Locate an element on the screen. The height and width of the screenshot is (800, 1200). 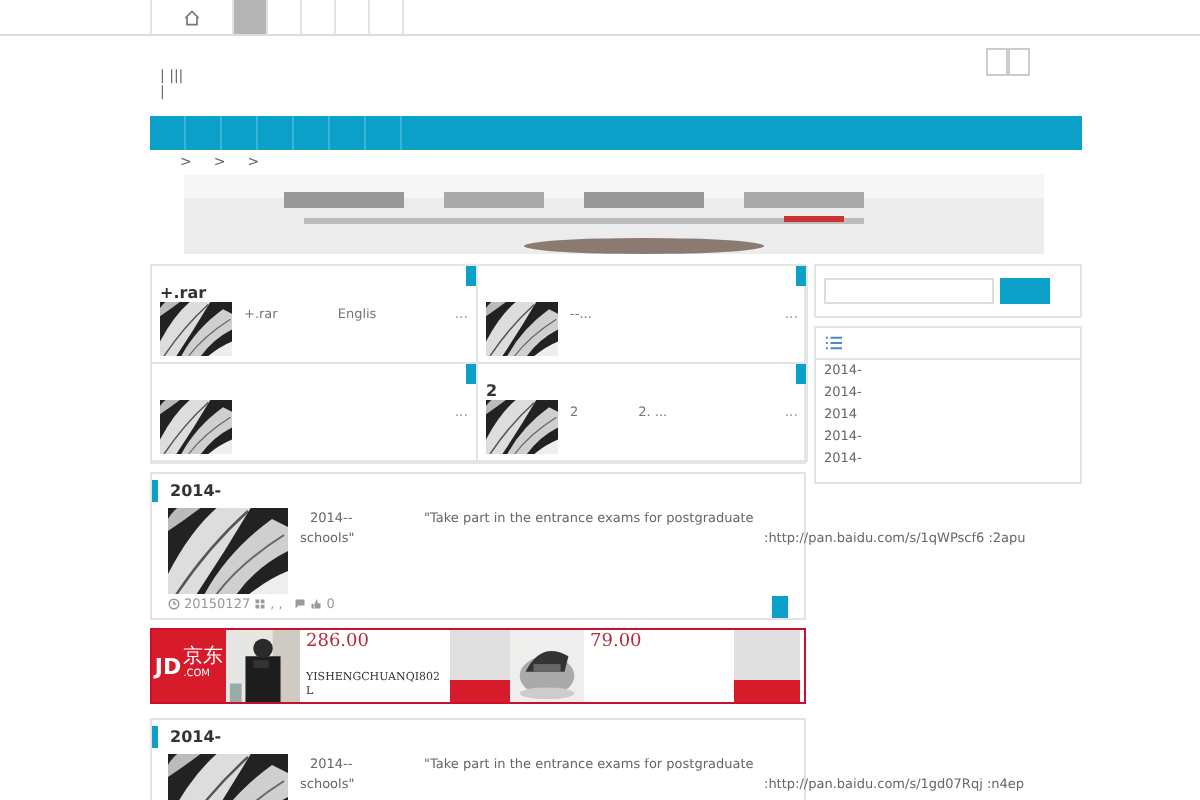
price-text: 79.00 is located at coordinates (617, 642).